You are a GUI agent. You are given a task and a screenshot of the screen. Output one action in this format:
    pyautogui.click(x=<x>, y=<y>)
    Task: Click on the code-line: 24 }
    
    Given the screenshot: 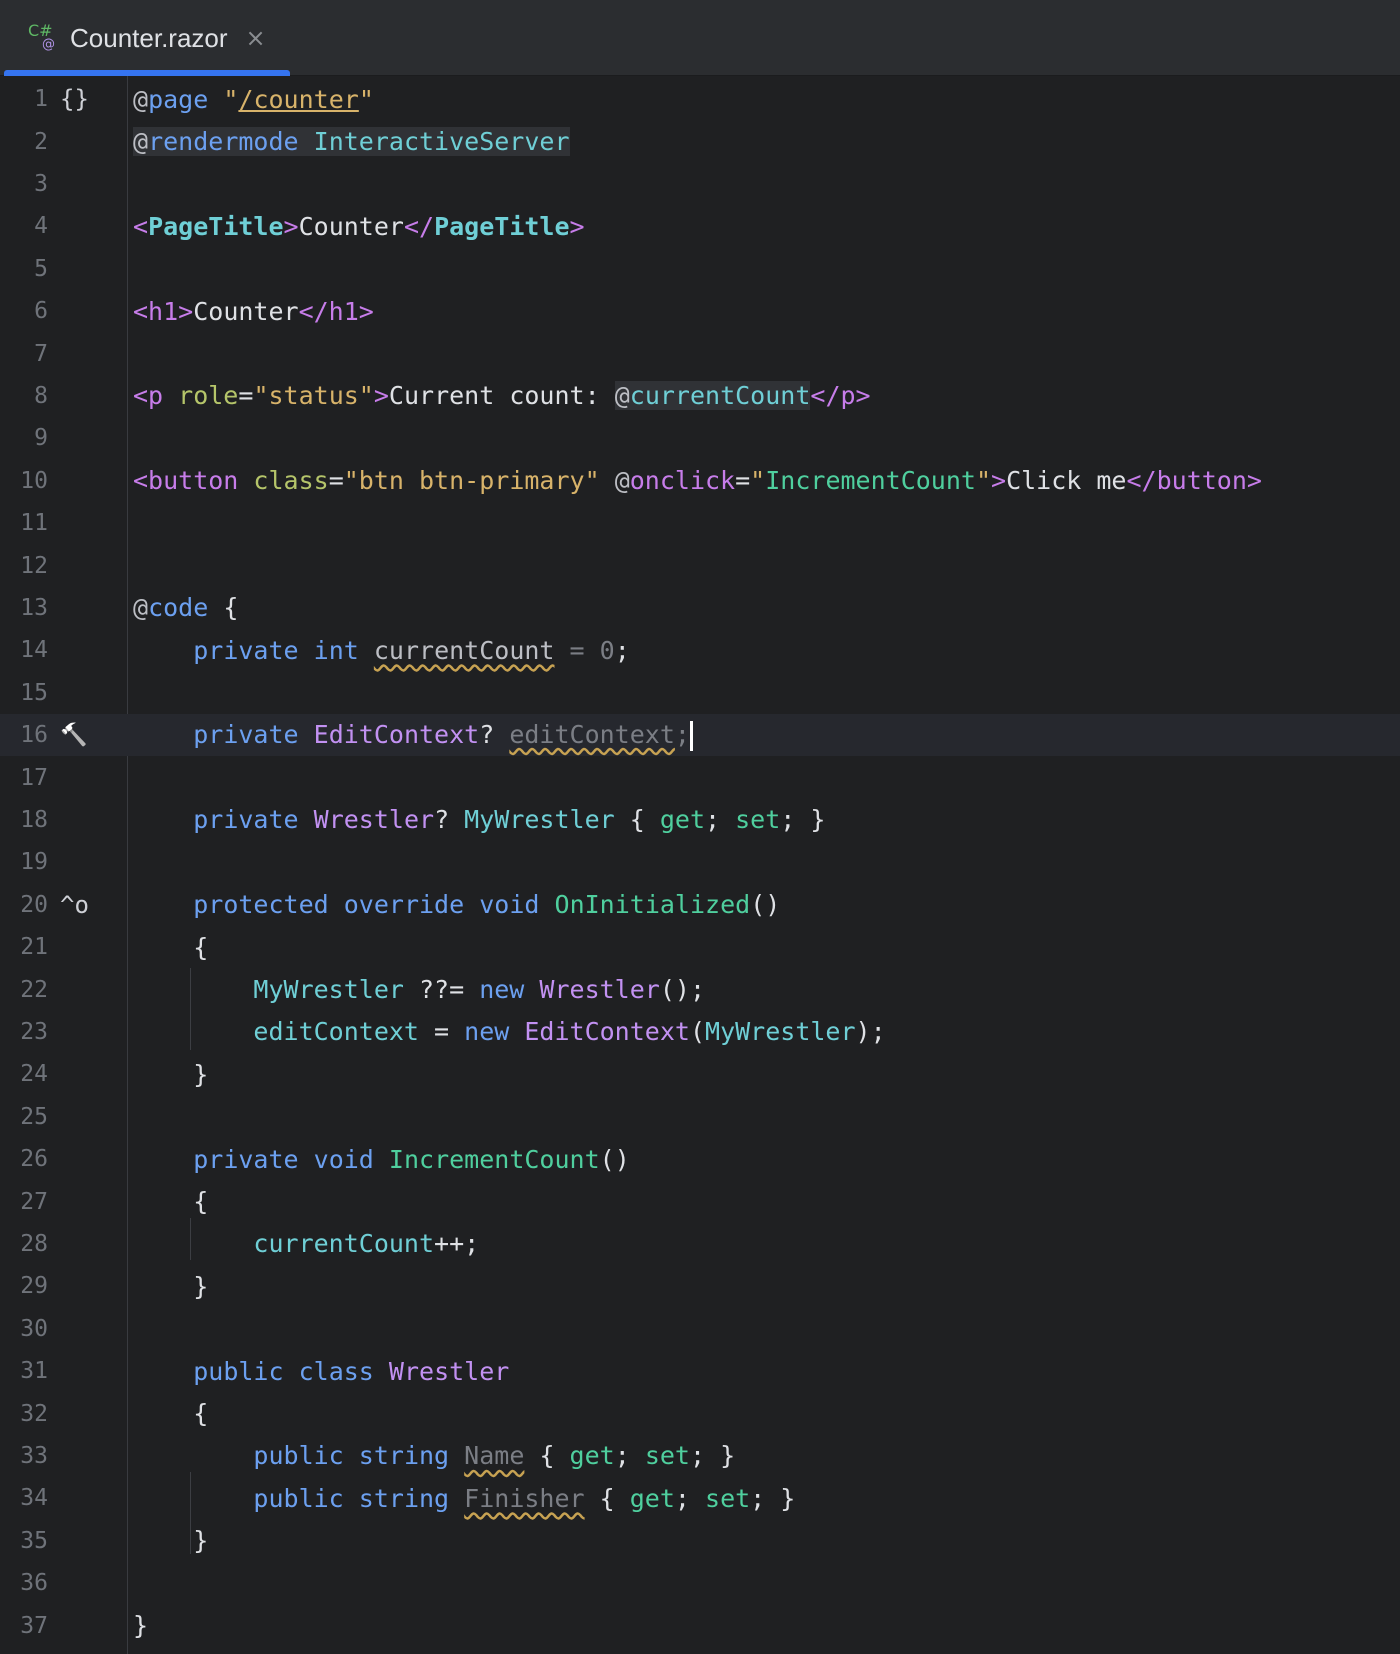 What is the action you would take?
    pyautogui.click(x=700, y=1074)
    